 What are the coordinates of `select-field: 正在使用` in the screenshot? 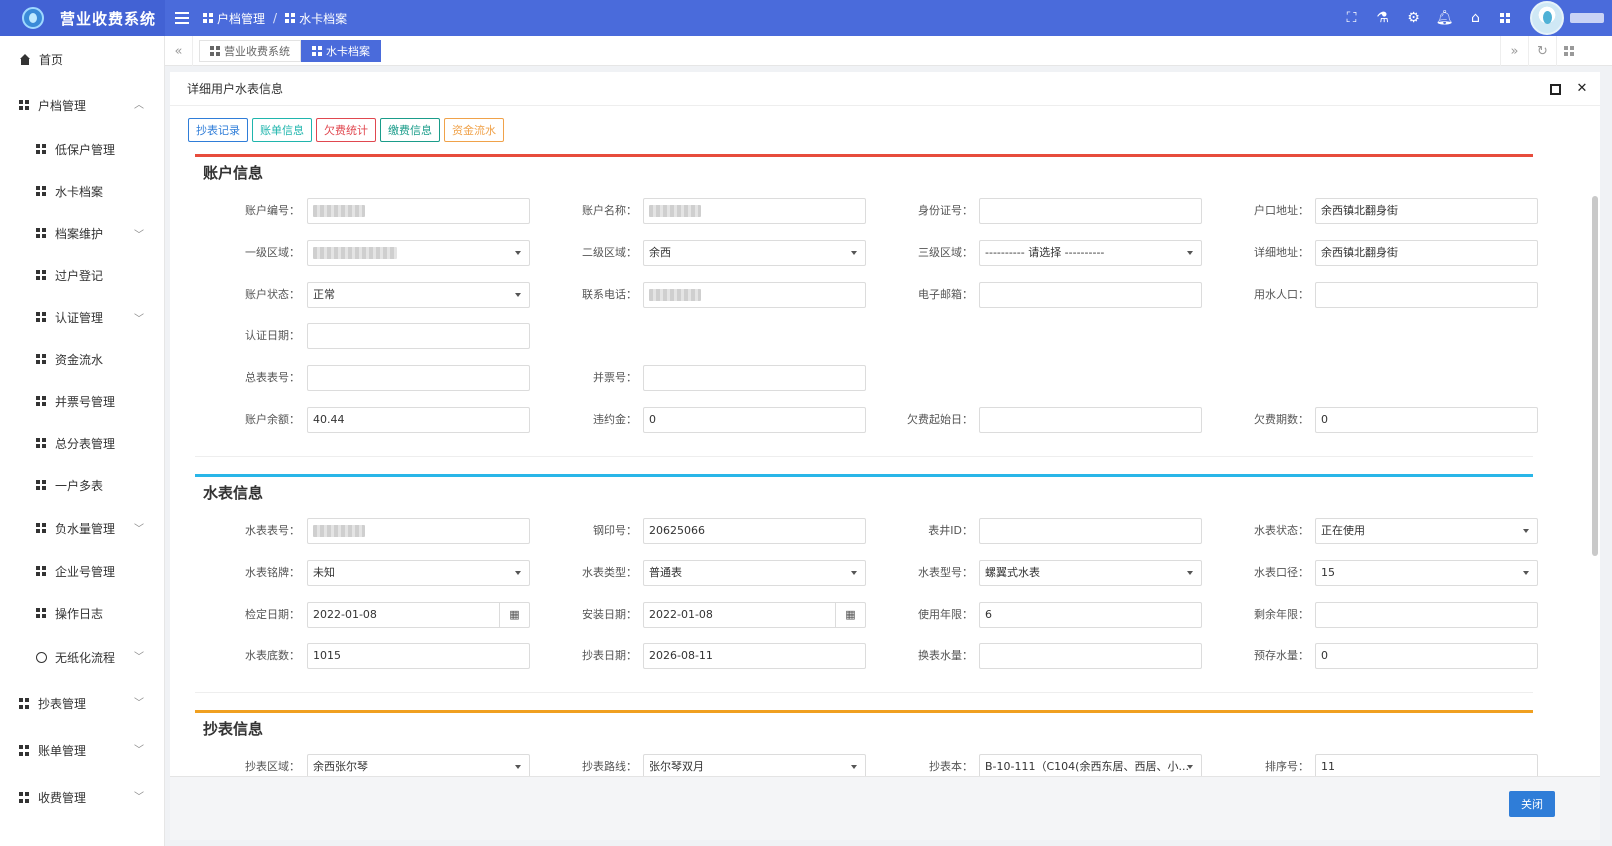 It's located at (1426, 531).